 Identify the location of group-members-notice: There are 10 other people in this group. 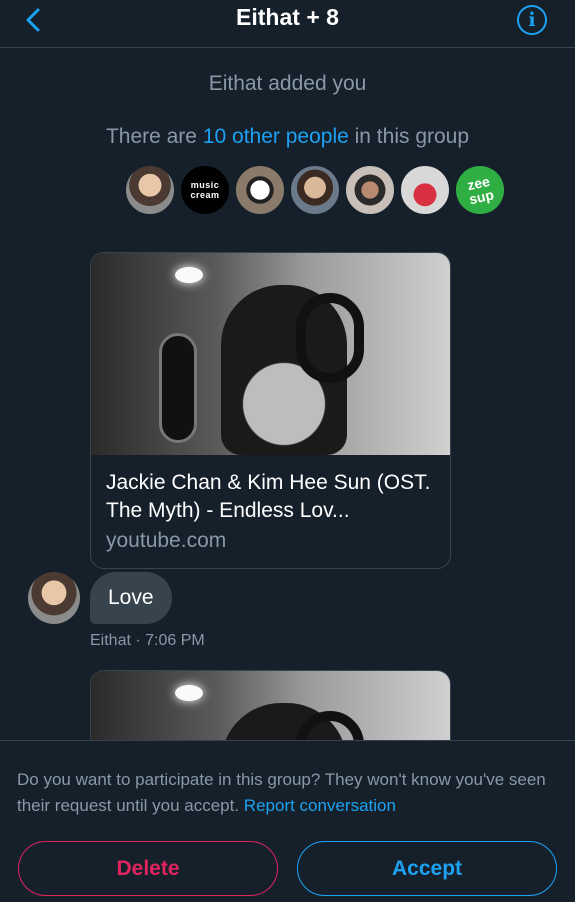
(287, 136).